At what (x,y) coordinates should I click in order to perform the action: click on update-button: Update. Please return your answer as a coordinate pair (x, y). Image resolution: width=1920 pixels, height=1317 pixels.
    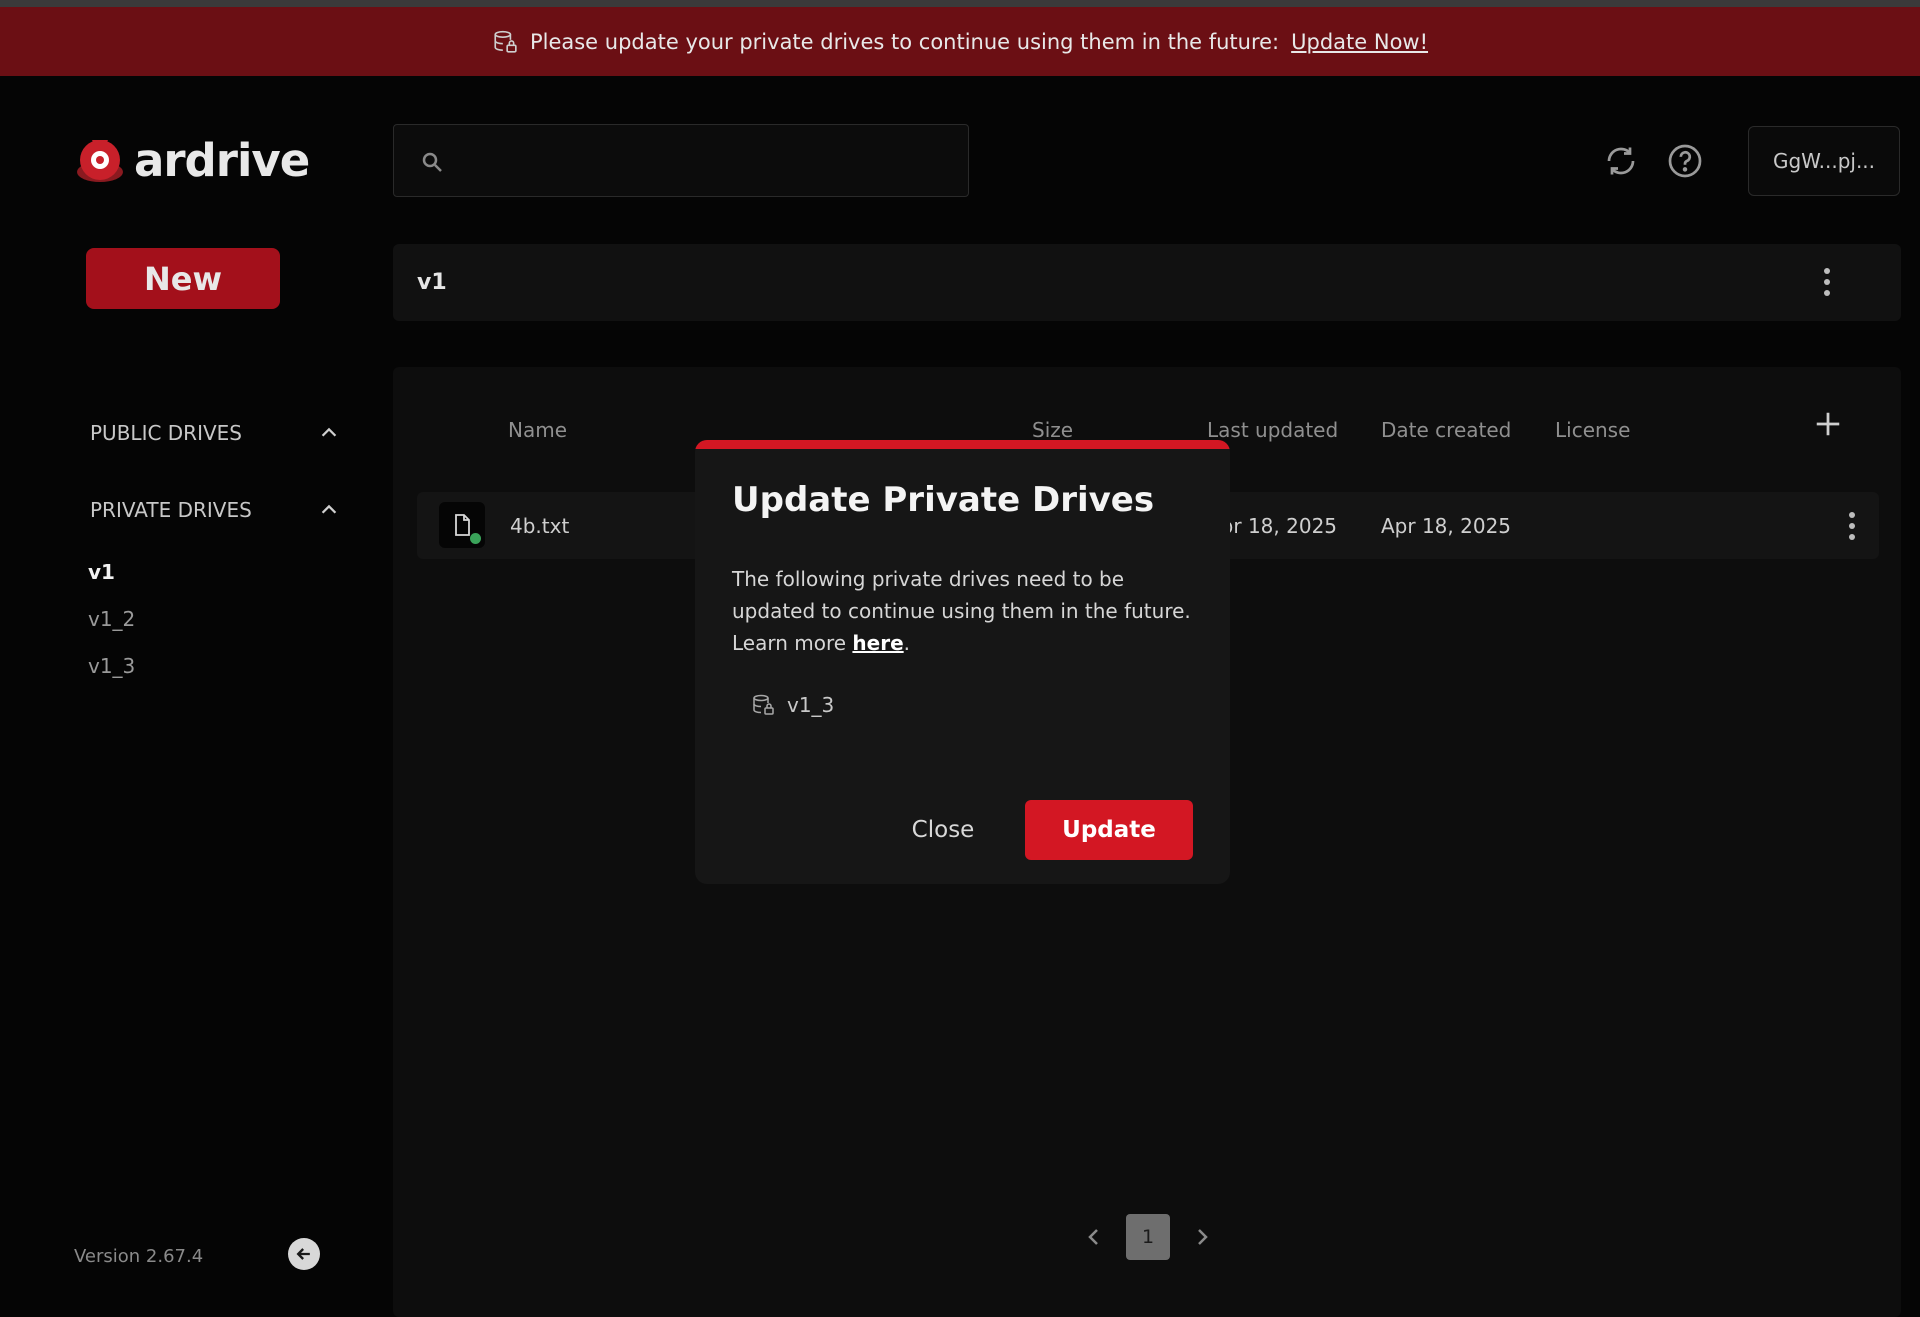
    Looking at the image, I should click on (1109, 830).